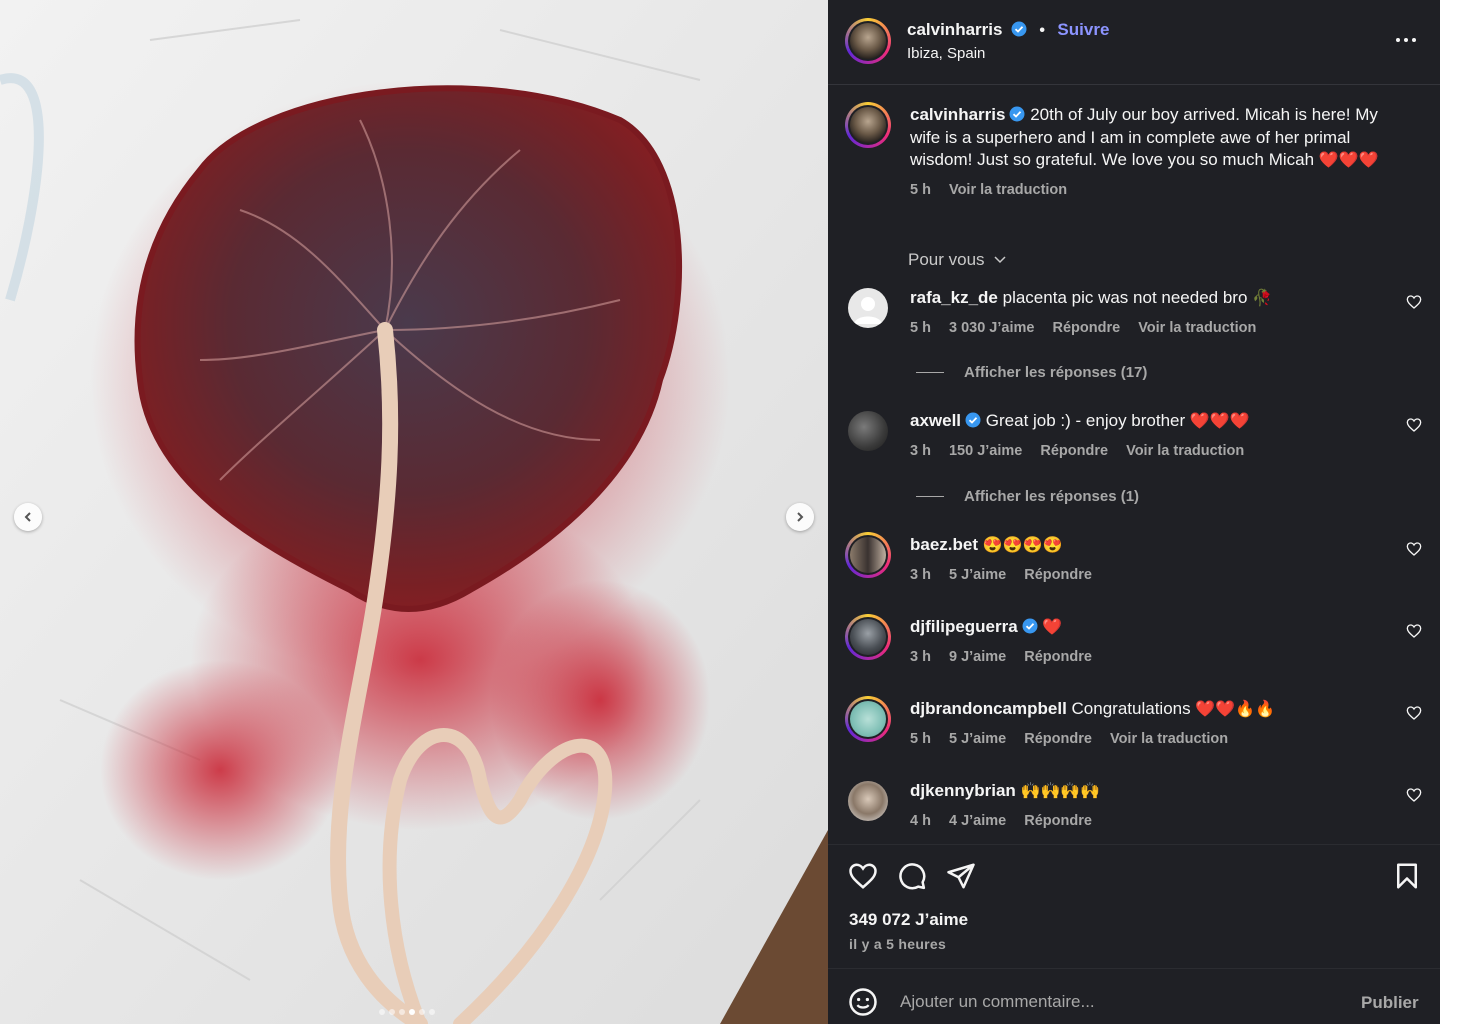 The height and width of the screenshot is (1025, 1464). I want to click on comment-meta: 5 h 5 J’aime Répondre Voir la traduction, so click(1076, 739).